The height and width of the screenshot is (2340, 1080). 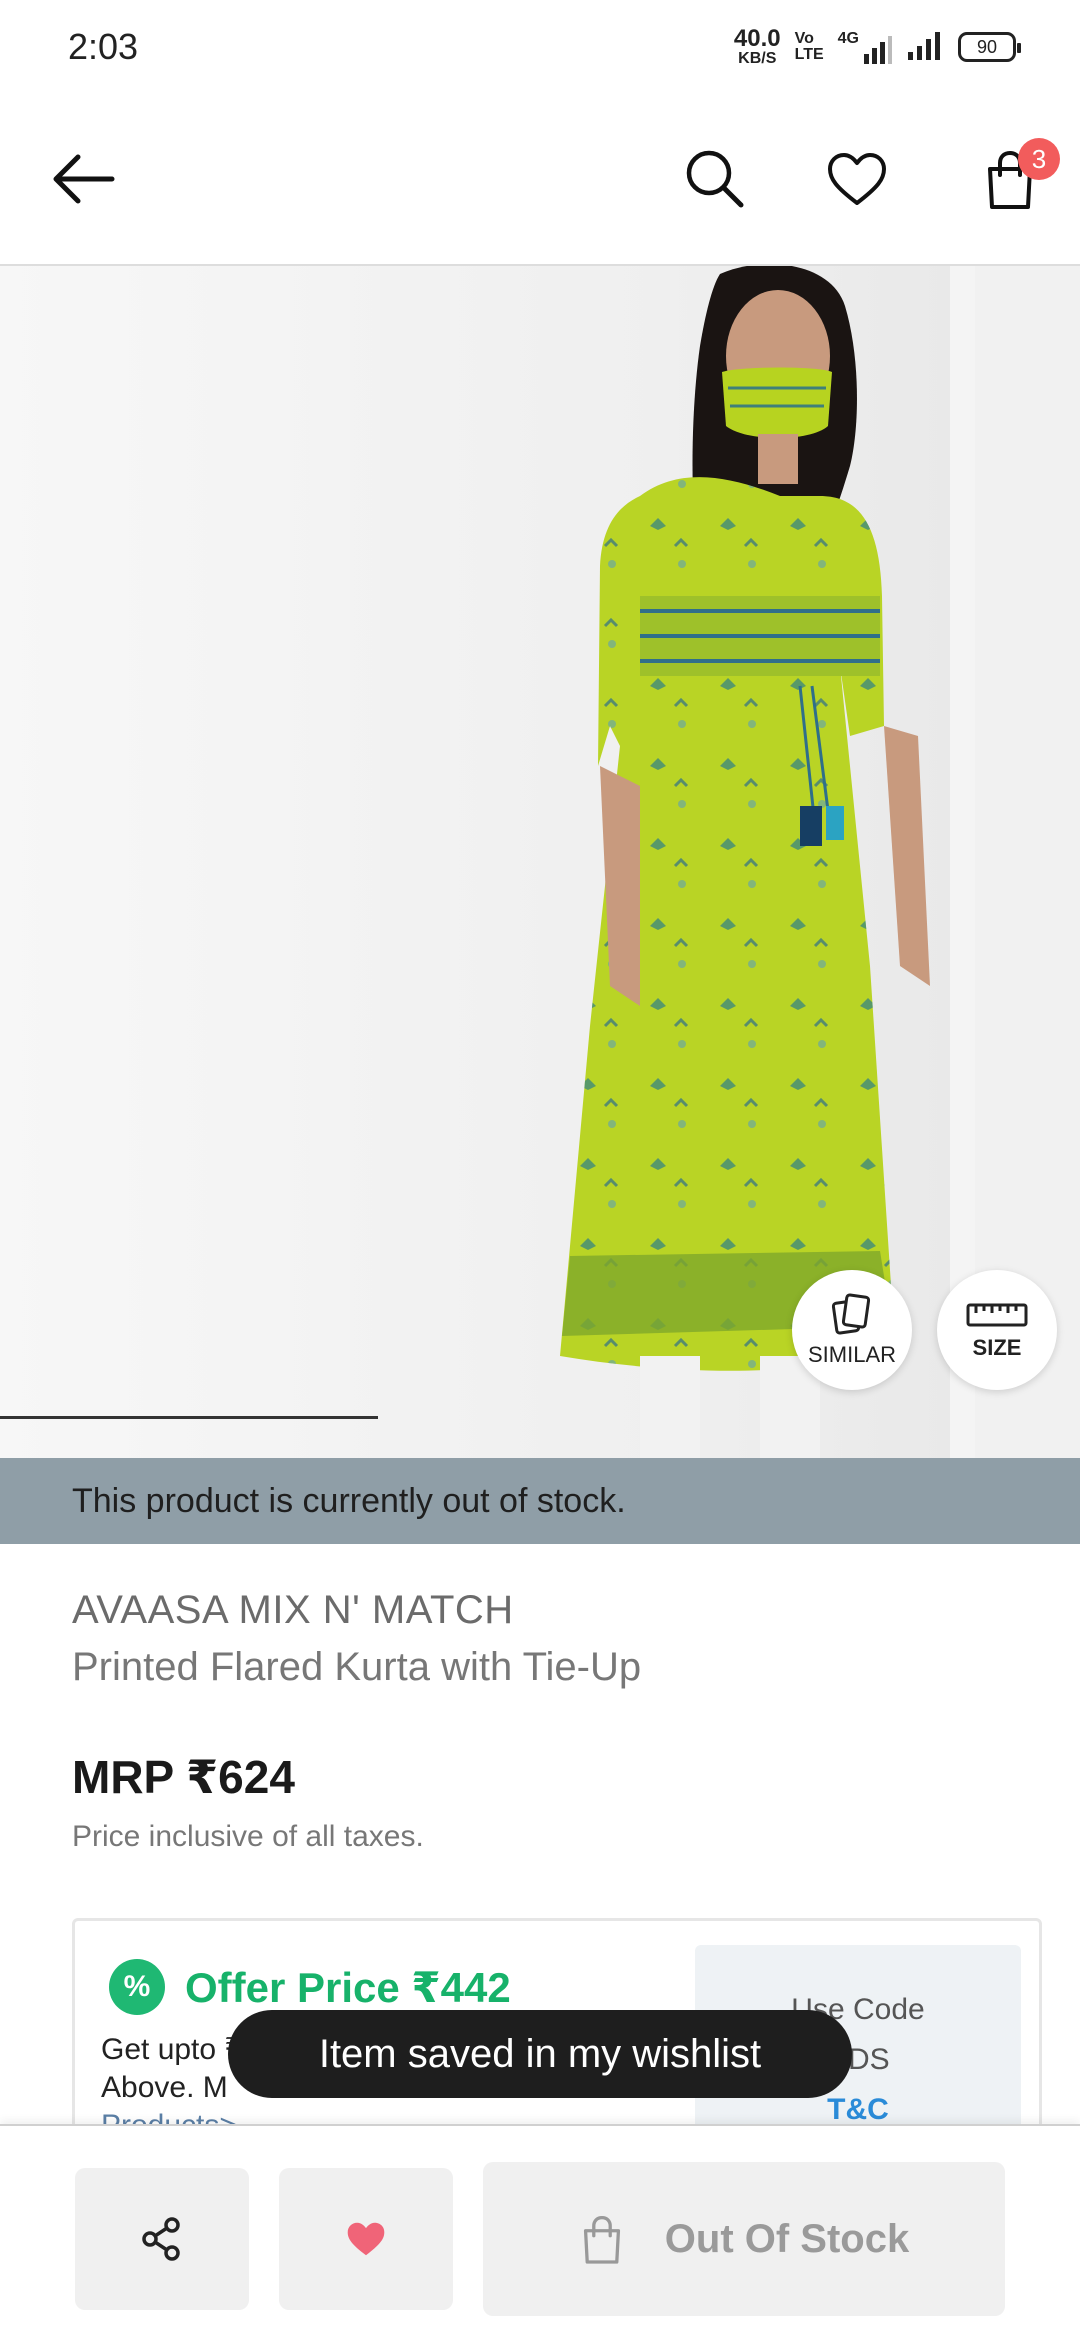 I want to click on similar-label: SIMILAR, so click(x=852, y=1354).